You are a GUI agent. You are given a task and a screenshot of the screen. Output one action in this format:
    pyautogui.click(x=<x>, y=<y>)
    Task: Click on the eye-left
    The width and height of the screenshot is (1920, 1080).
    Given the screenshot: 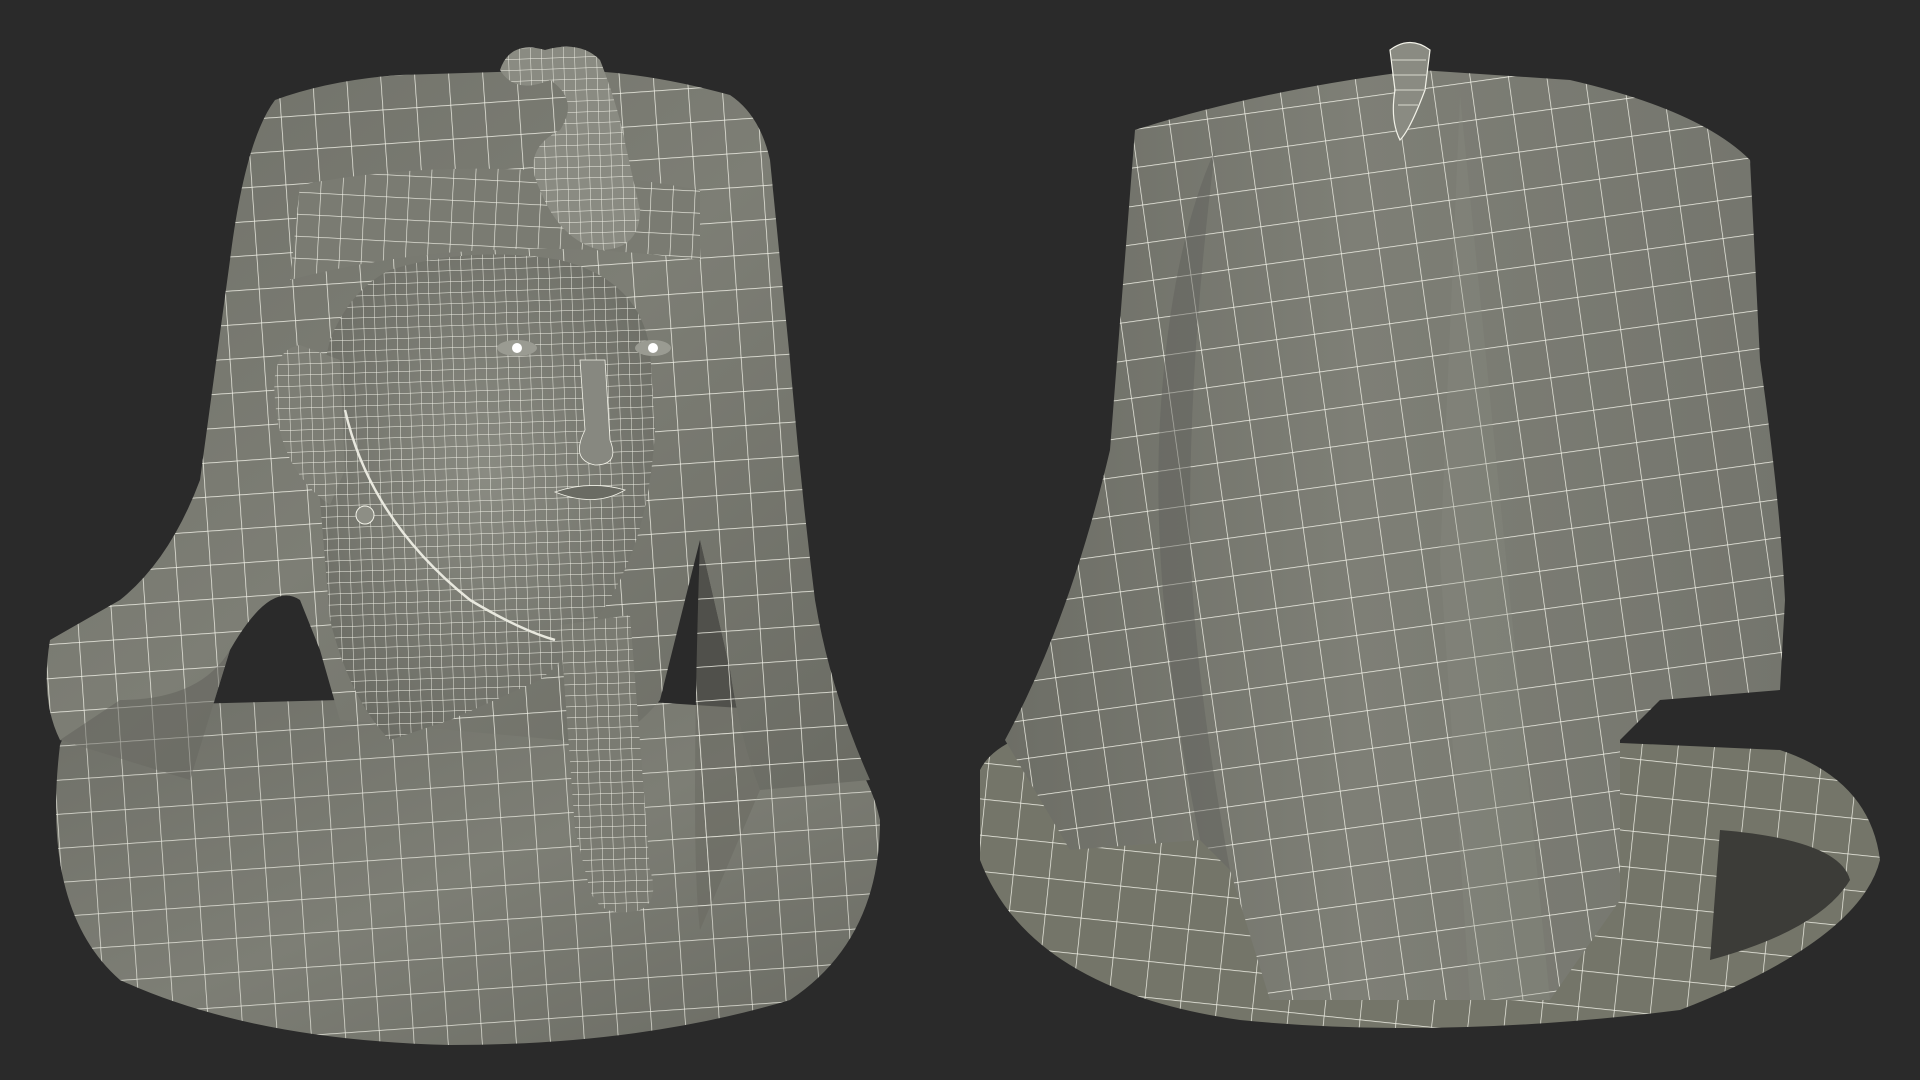 What is the action you would take?
    pyautogui.click(x=517, y=348)
    